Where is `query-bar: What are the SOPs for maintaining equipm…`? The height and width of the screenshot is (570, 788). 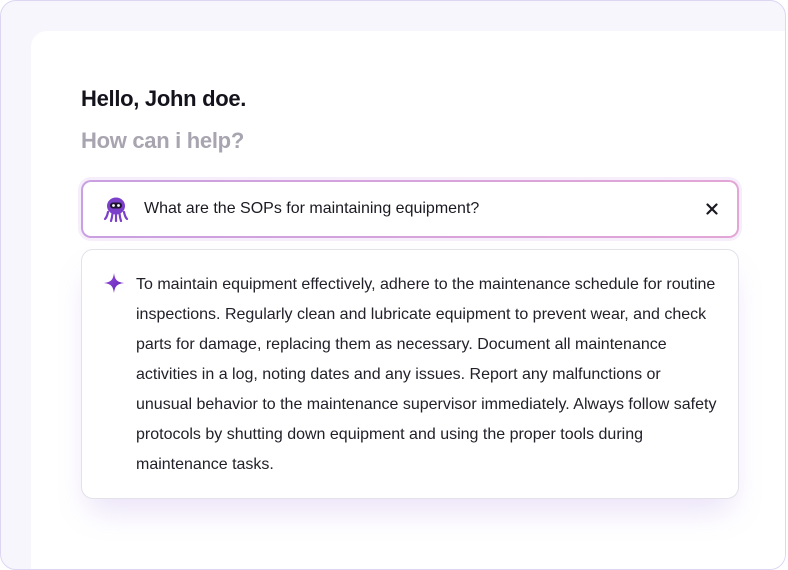 query-bar: What are the SOPs for maintaining equipm… is located at coordinates (410, 209).